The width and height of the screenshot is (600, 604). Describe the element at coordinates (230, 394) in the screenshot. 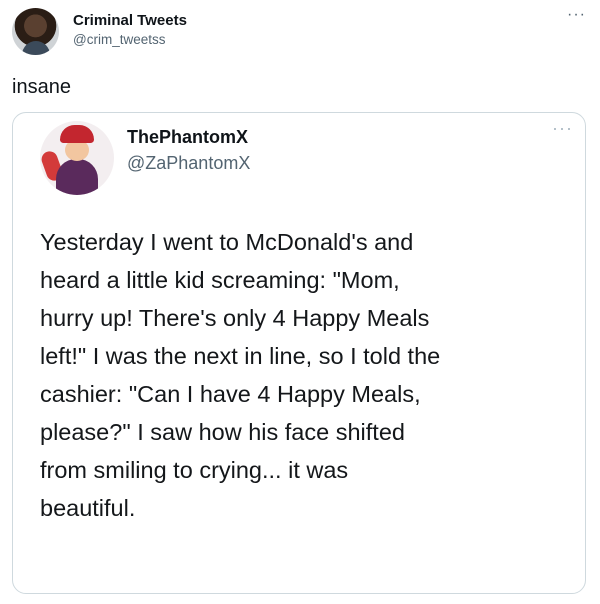

I see `quoted-text-line: cashier: "Can I have 4 Happy Meals,` at that location.